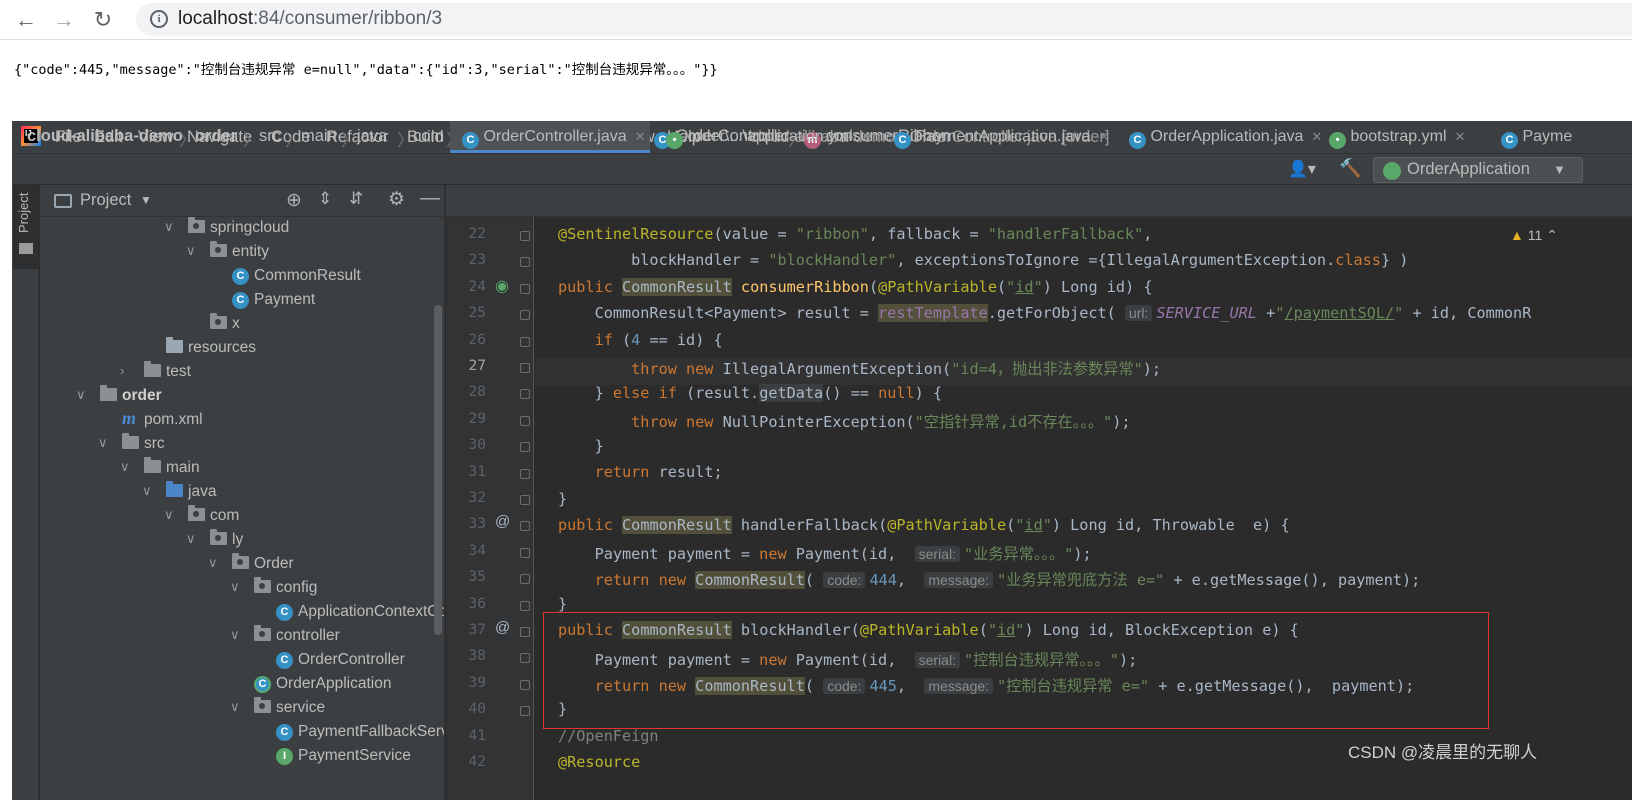 The width and height of the screenshot is (1632, 800). Describe the element at coordinates (1560, 137) in the screenshot. I see `editor-tab: C Payme` at that location.